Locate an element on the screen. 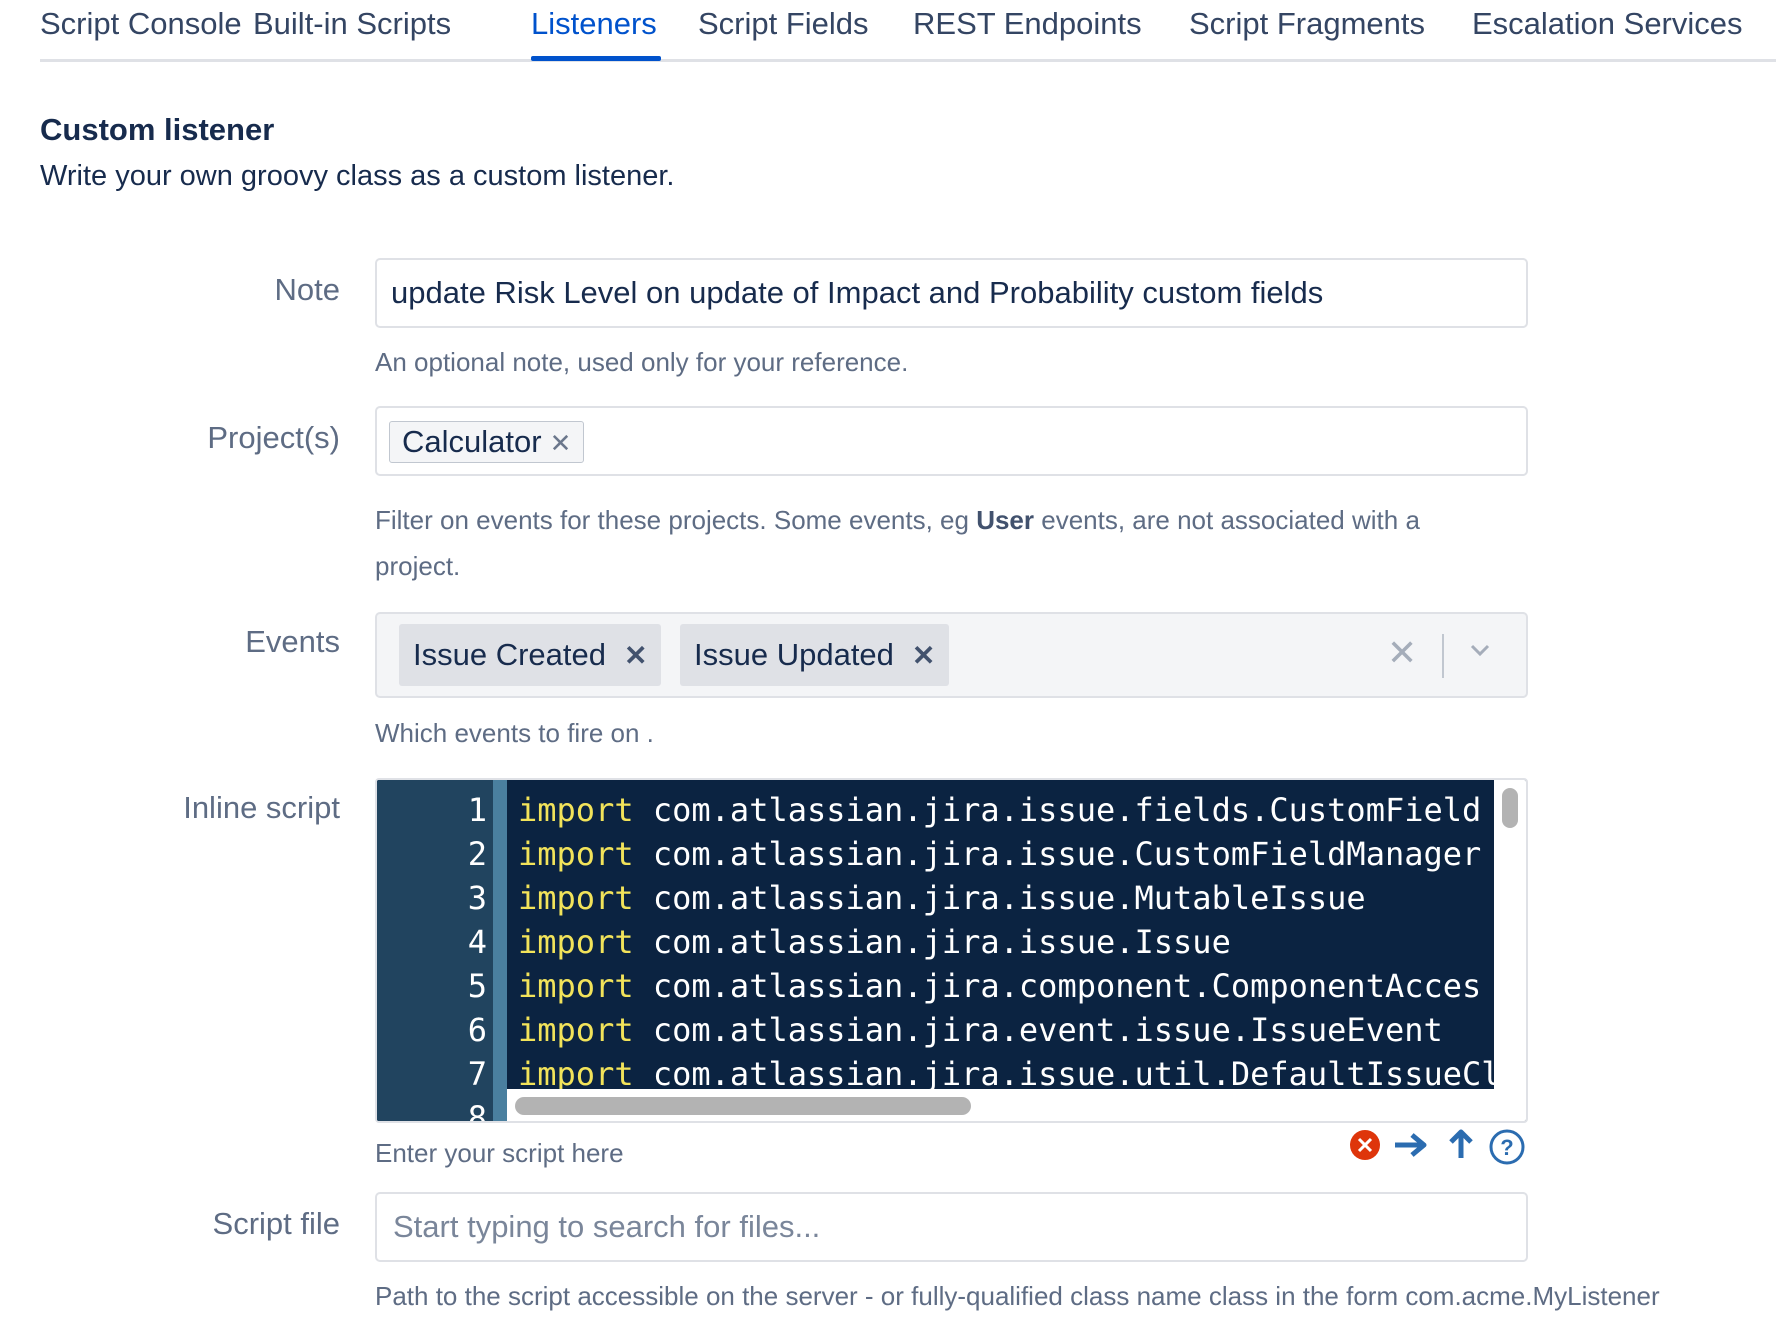  projects-help-post: events, are not associated with a is located at coordinates (1227, 520).